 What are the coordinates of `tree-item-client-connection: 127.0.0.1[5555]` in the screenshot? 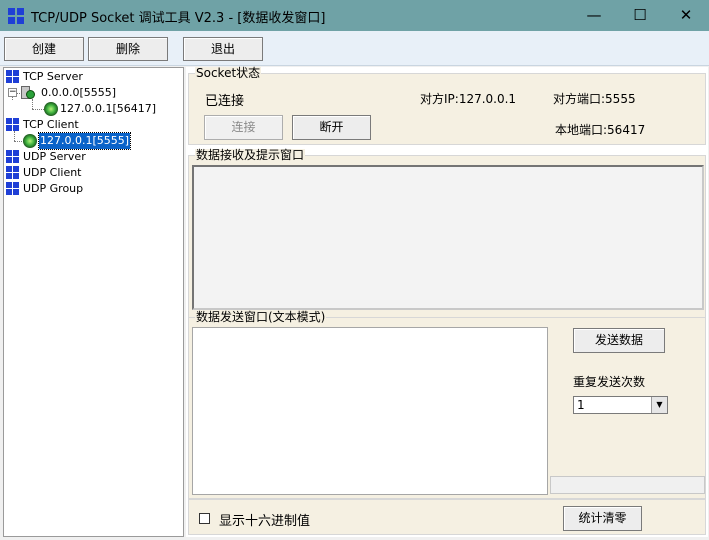 It's located at (84, 141).